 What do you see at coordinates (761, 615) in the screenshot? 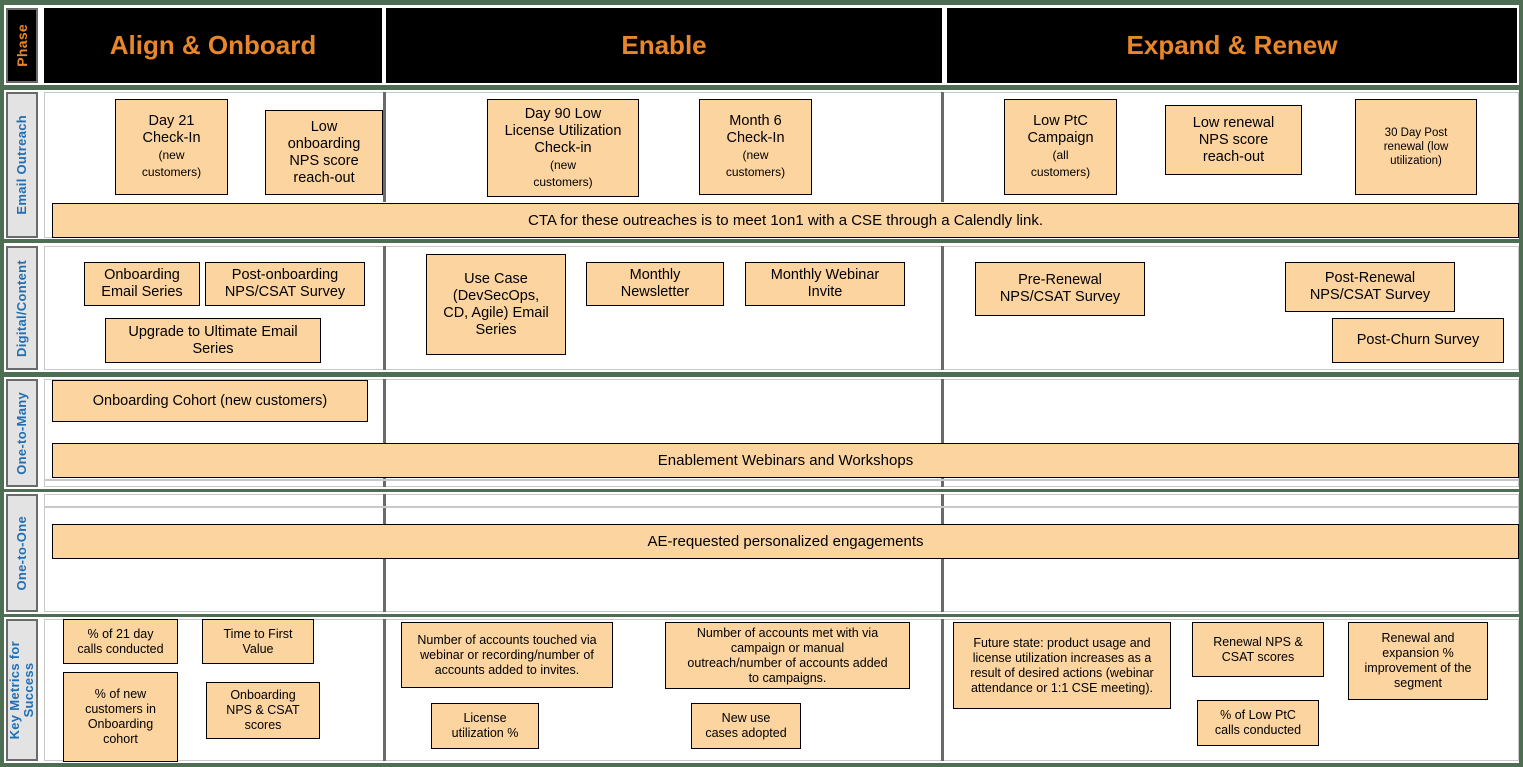
I see `frame-divider-oto` at bounding box center [761, 615].